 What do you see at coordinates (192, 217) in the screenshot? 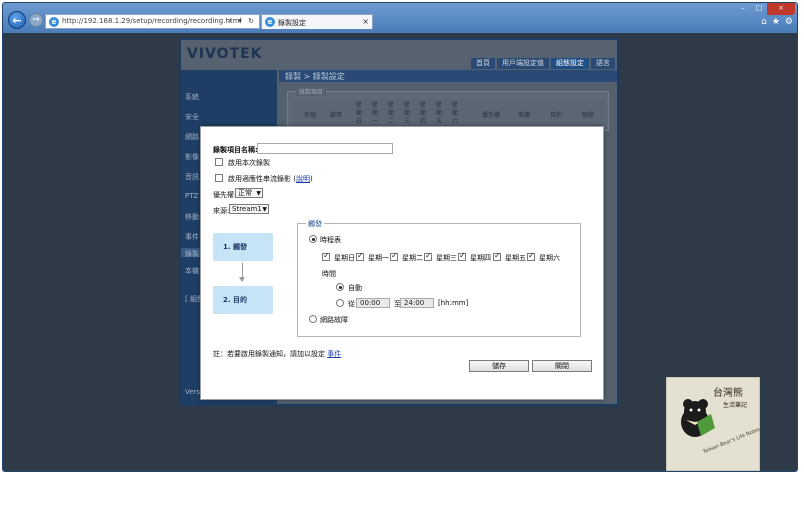
I see `sidebar-item-motion: 移動` at bounding box center [192, 217].